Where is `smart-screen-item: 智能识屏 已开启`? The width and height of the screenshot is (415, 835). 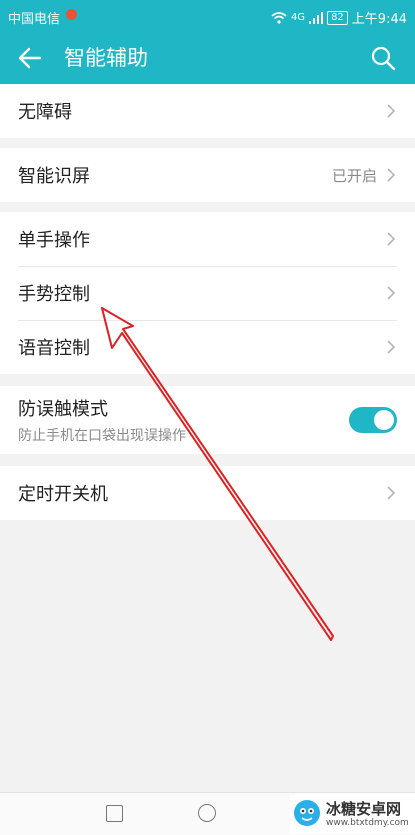
smart-screen-item: 智能识屏 已开启 is located at coordinates (207, 175).